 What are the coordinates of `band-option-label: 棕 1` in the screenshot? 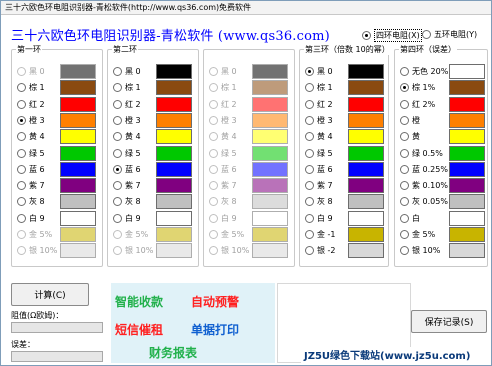 It's located at (229, 88).